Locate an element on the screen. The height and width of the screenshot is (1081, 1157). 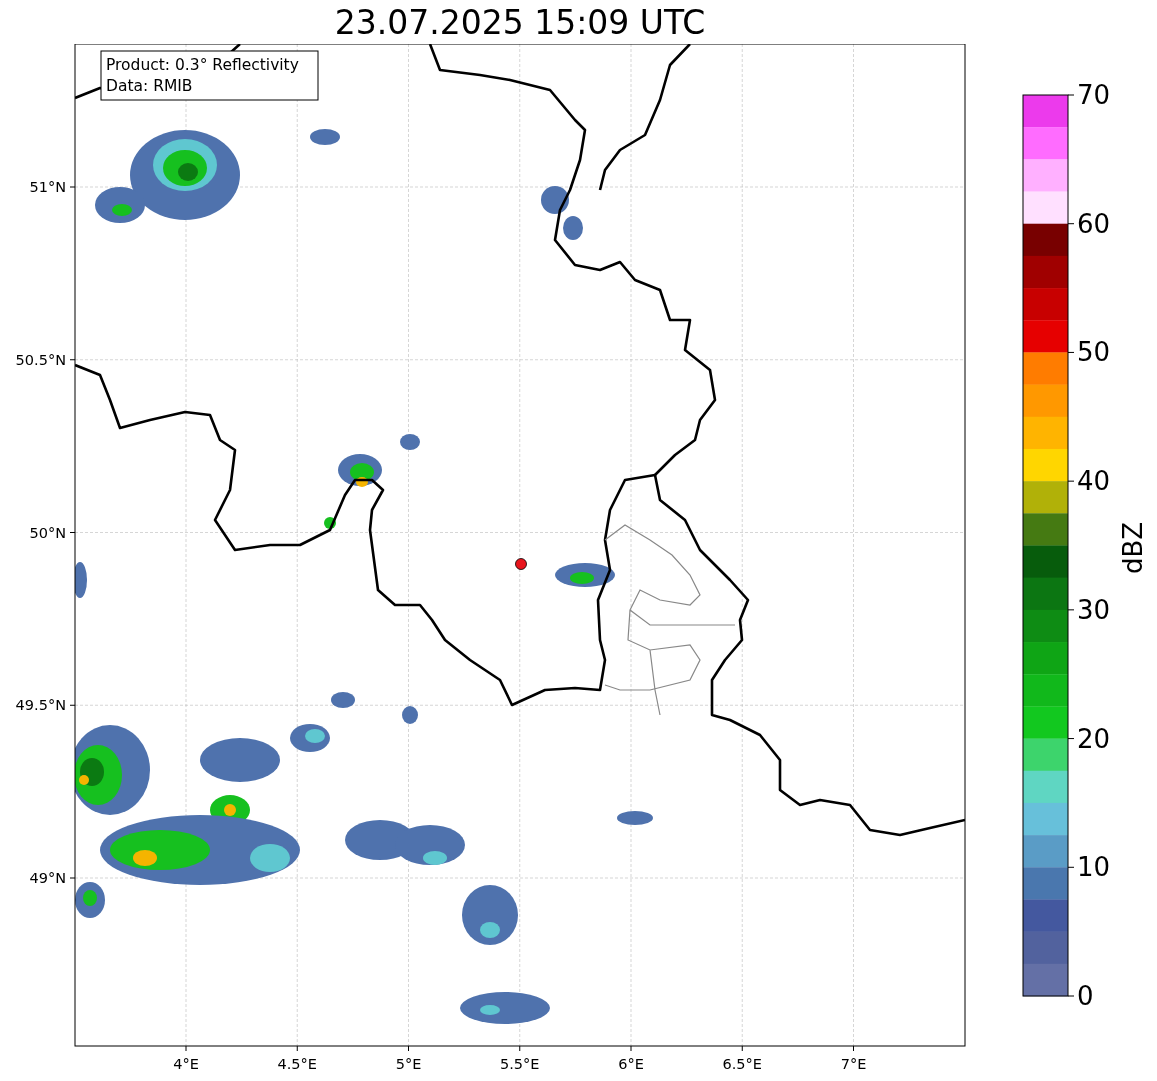
colorbar-tick-label: 30 is located at coordinates (1094, 609).